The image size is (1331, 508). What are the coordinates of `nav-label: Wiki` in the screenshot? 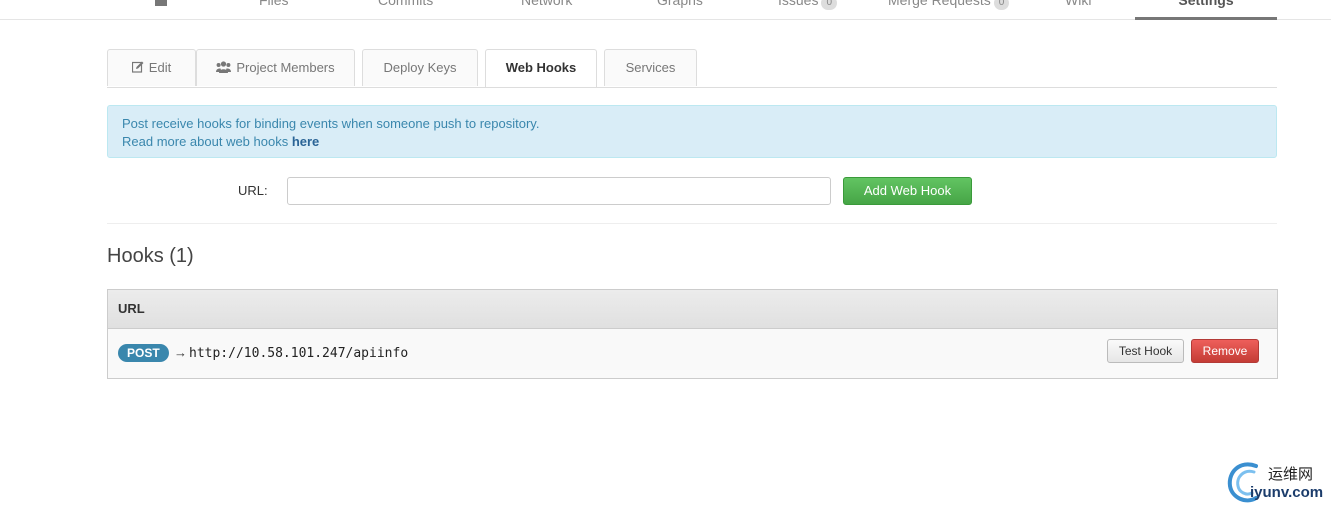 It's located at (1078, 4).